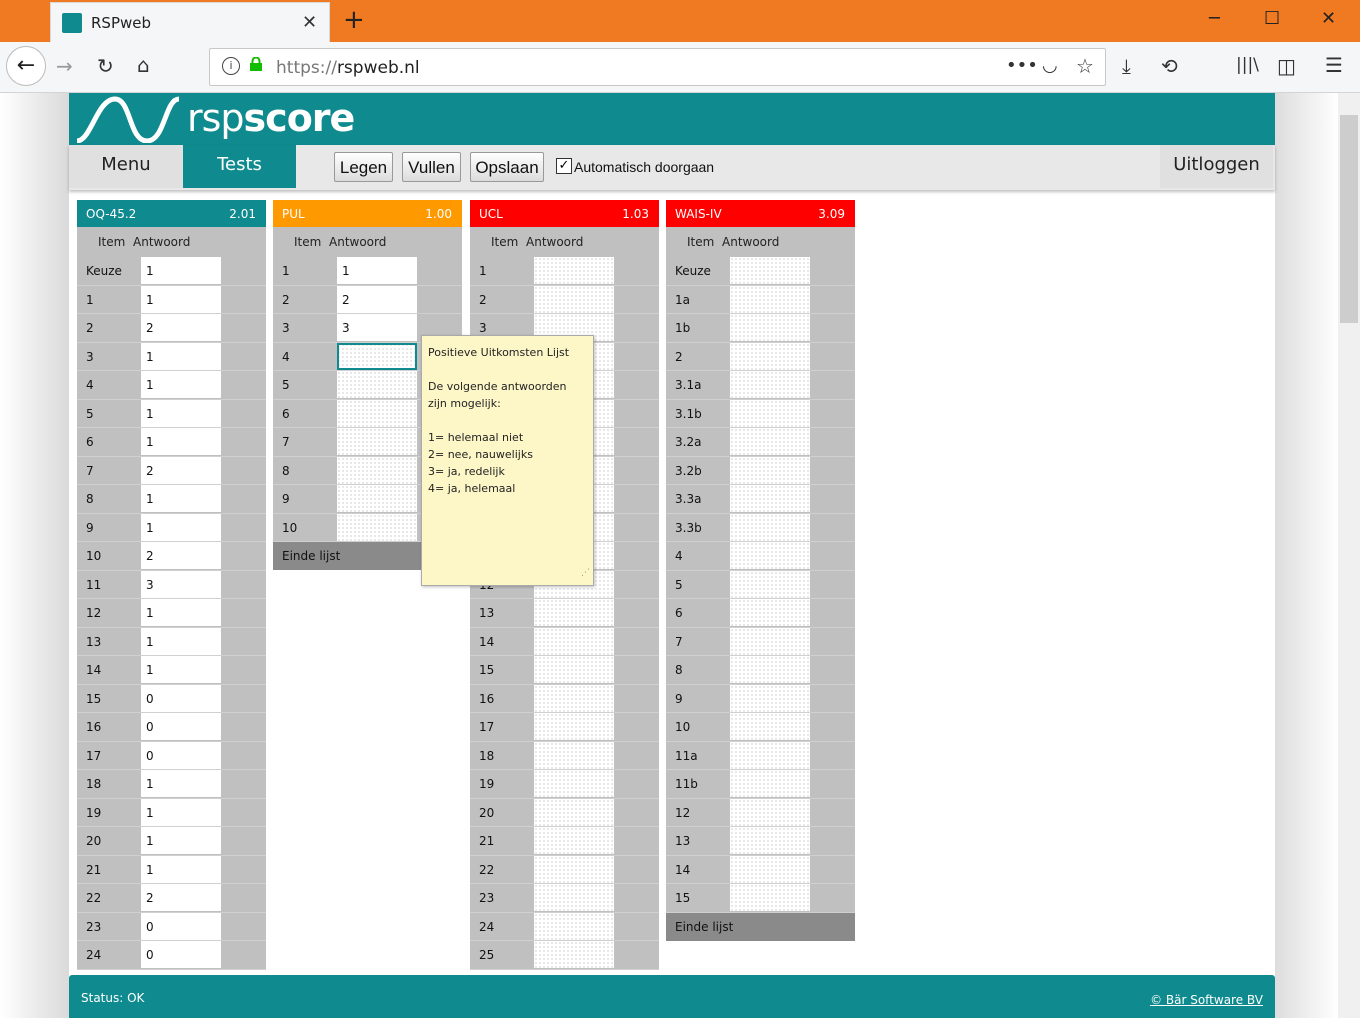 The width and height of the screenshot is (1360, 1018). What do you see at coordinates (309, 22) in the screenshot?
I see `tab-close-icon: ✕` at bounding box center [309, 22].